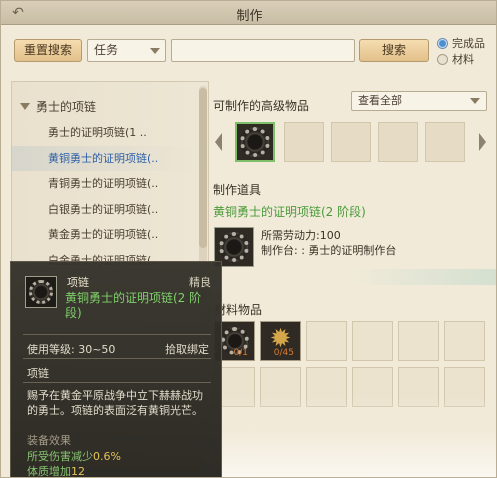  Describe the element at coordinates (60, 456) in the screenshot. I see `effect-label: 所受伤害减少` at that location.